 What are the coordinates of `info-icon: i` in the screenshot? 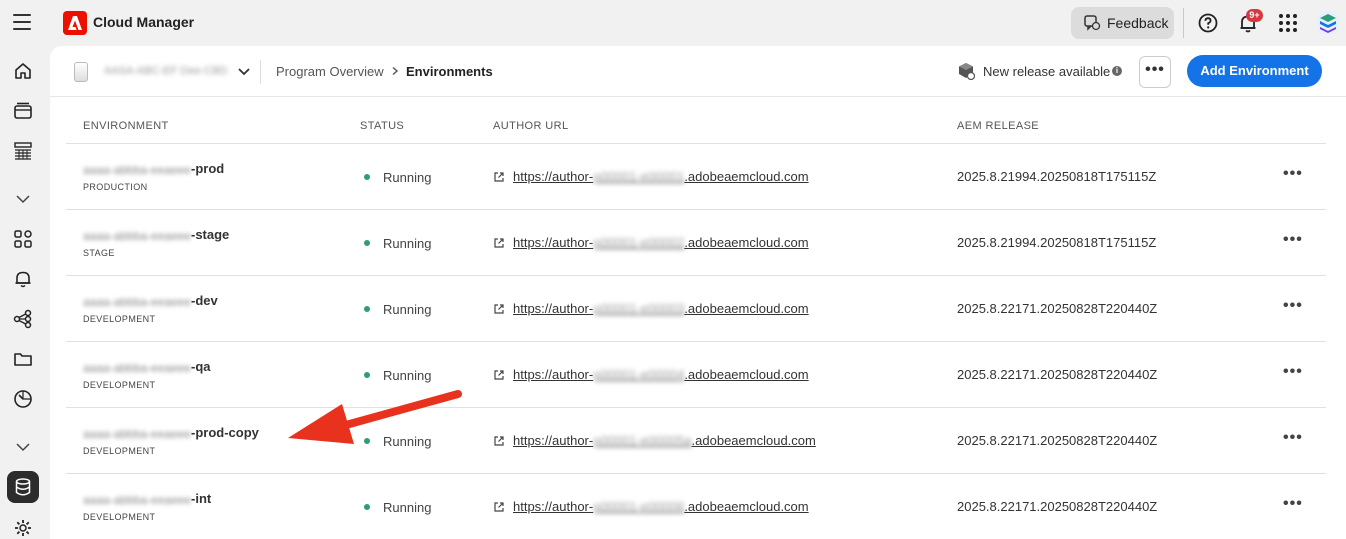 It's located at (1117, 71).